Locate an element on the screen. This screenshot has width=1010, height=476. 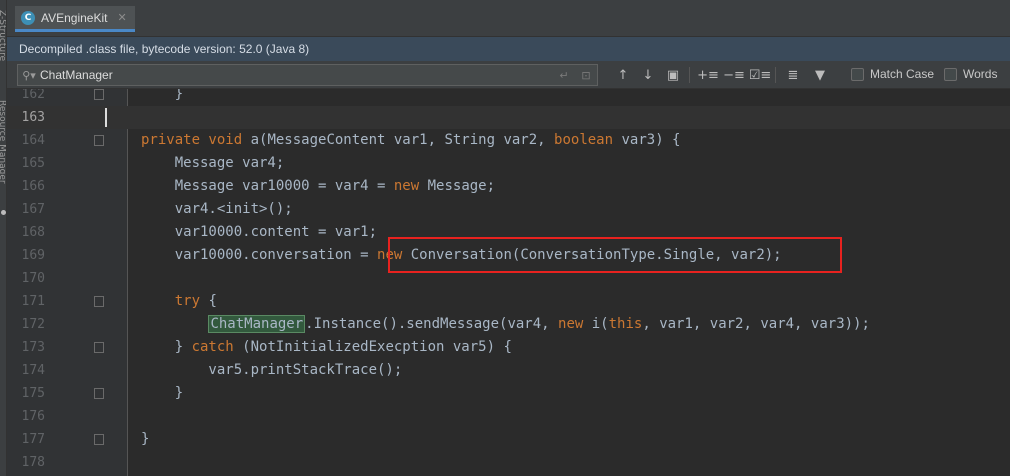
search-box: ⚲▾ ↵ ⊡ is located at coordinates (307, 75).